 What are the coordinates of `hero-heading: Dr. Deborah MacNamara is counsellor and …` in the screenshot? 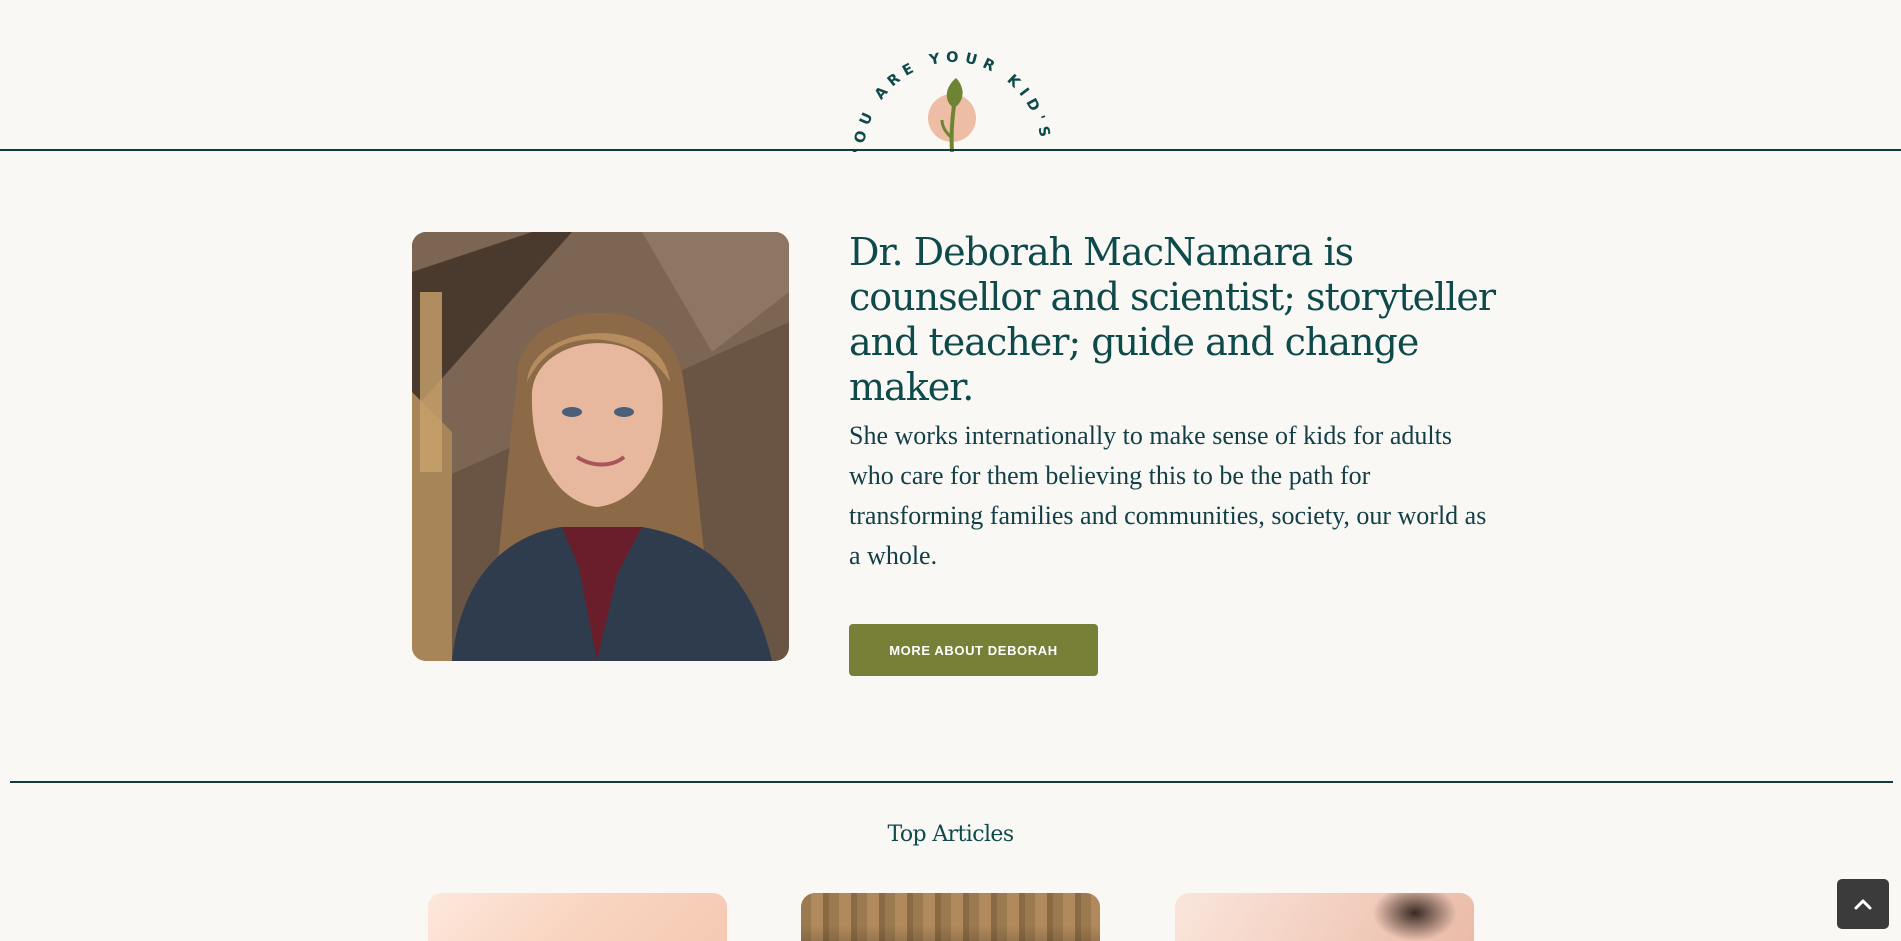 It's located at (1172, 319).